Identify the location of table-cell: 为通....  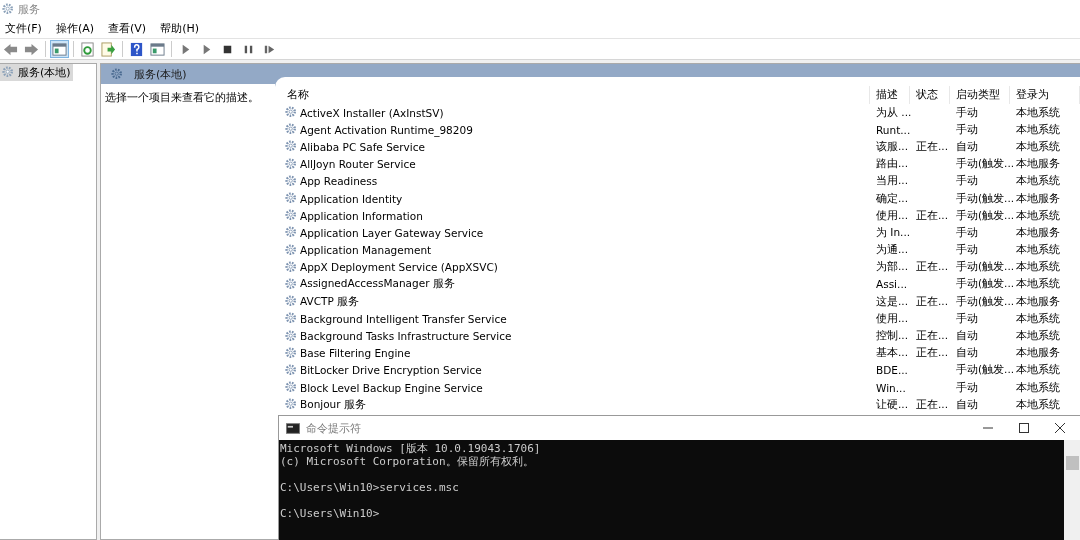
(892, 250).